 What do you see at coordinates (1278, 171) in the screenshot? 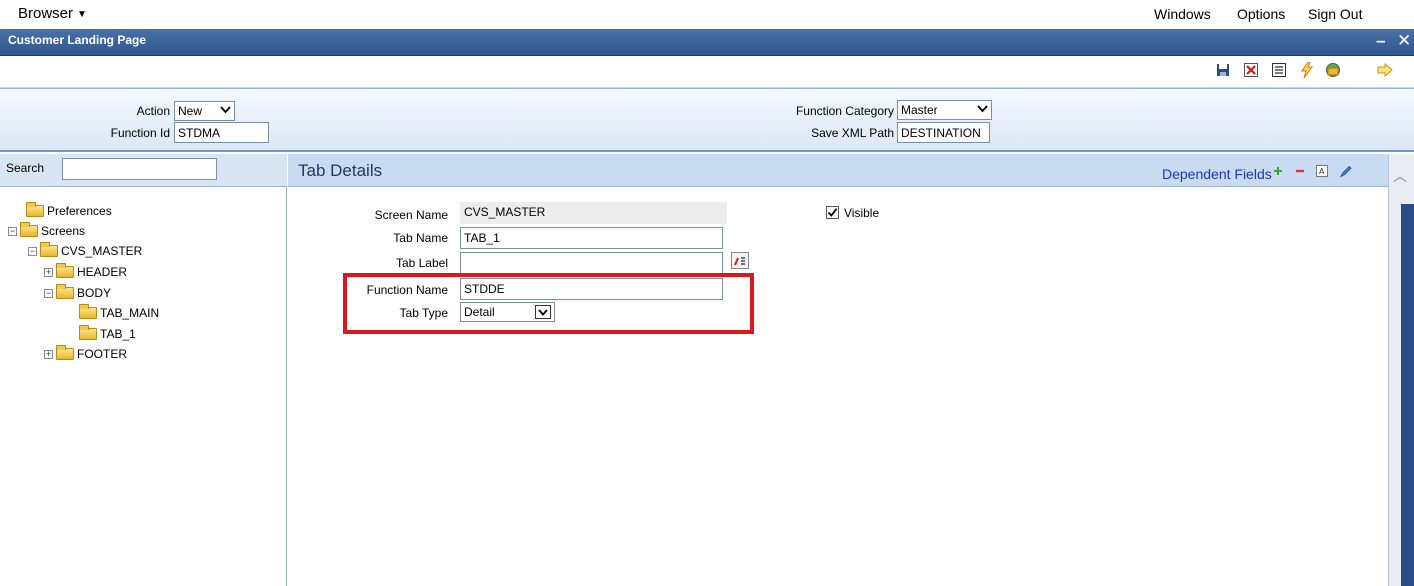
I see `add-row-icon` at bounding box center [1278, 171].